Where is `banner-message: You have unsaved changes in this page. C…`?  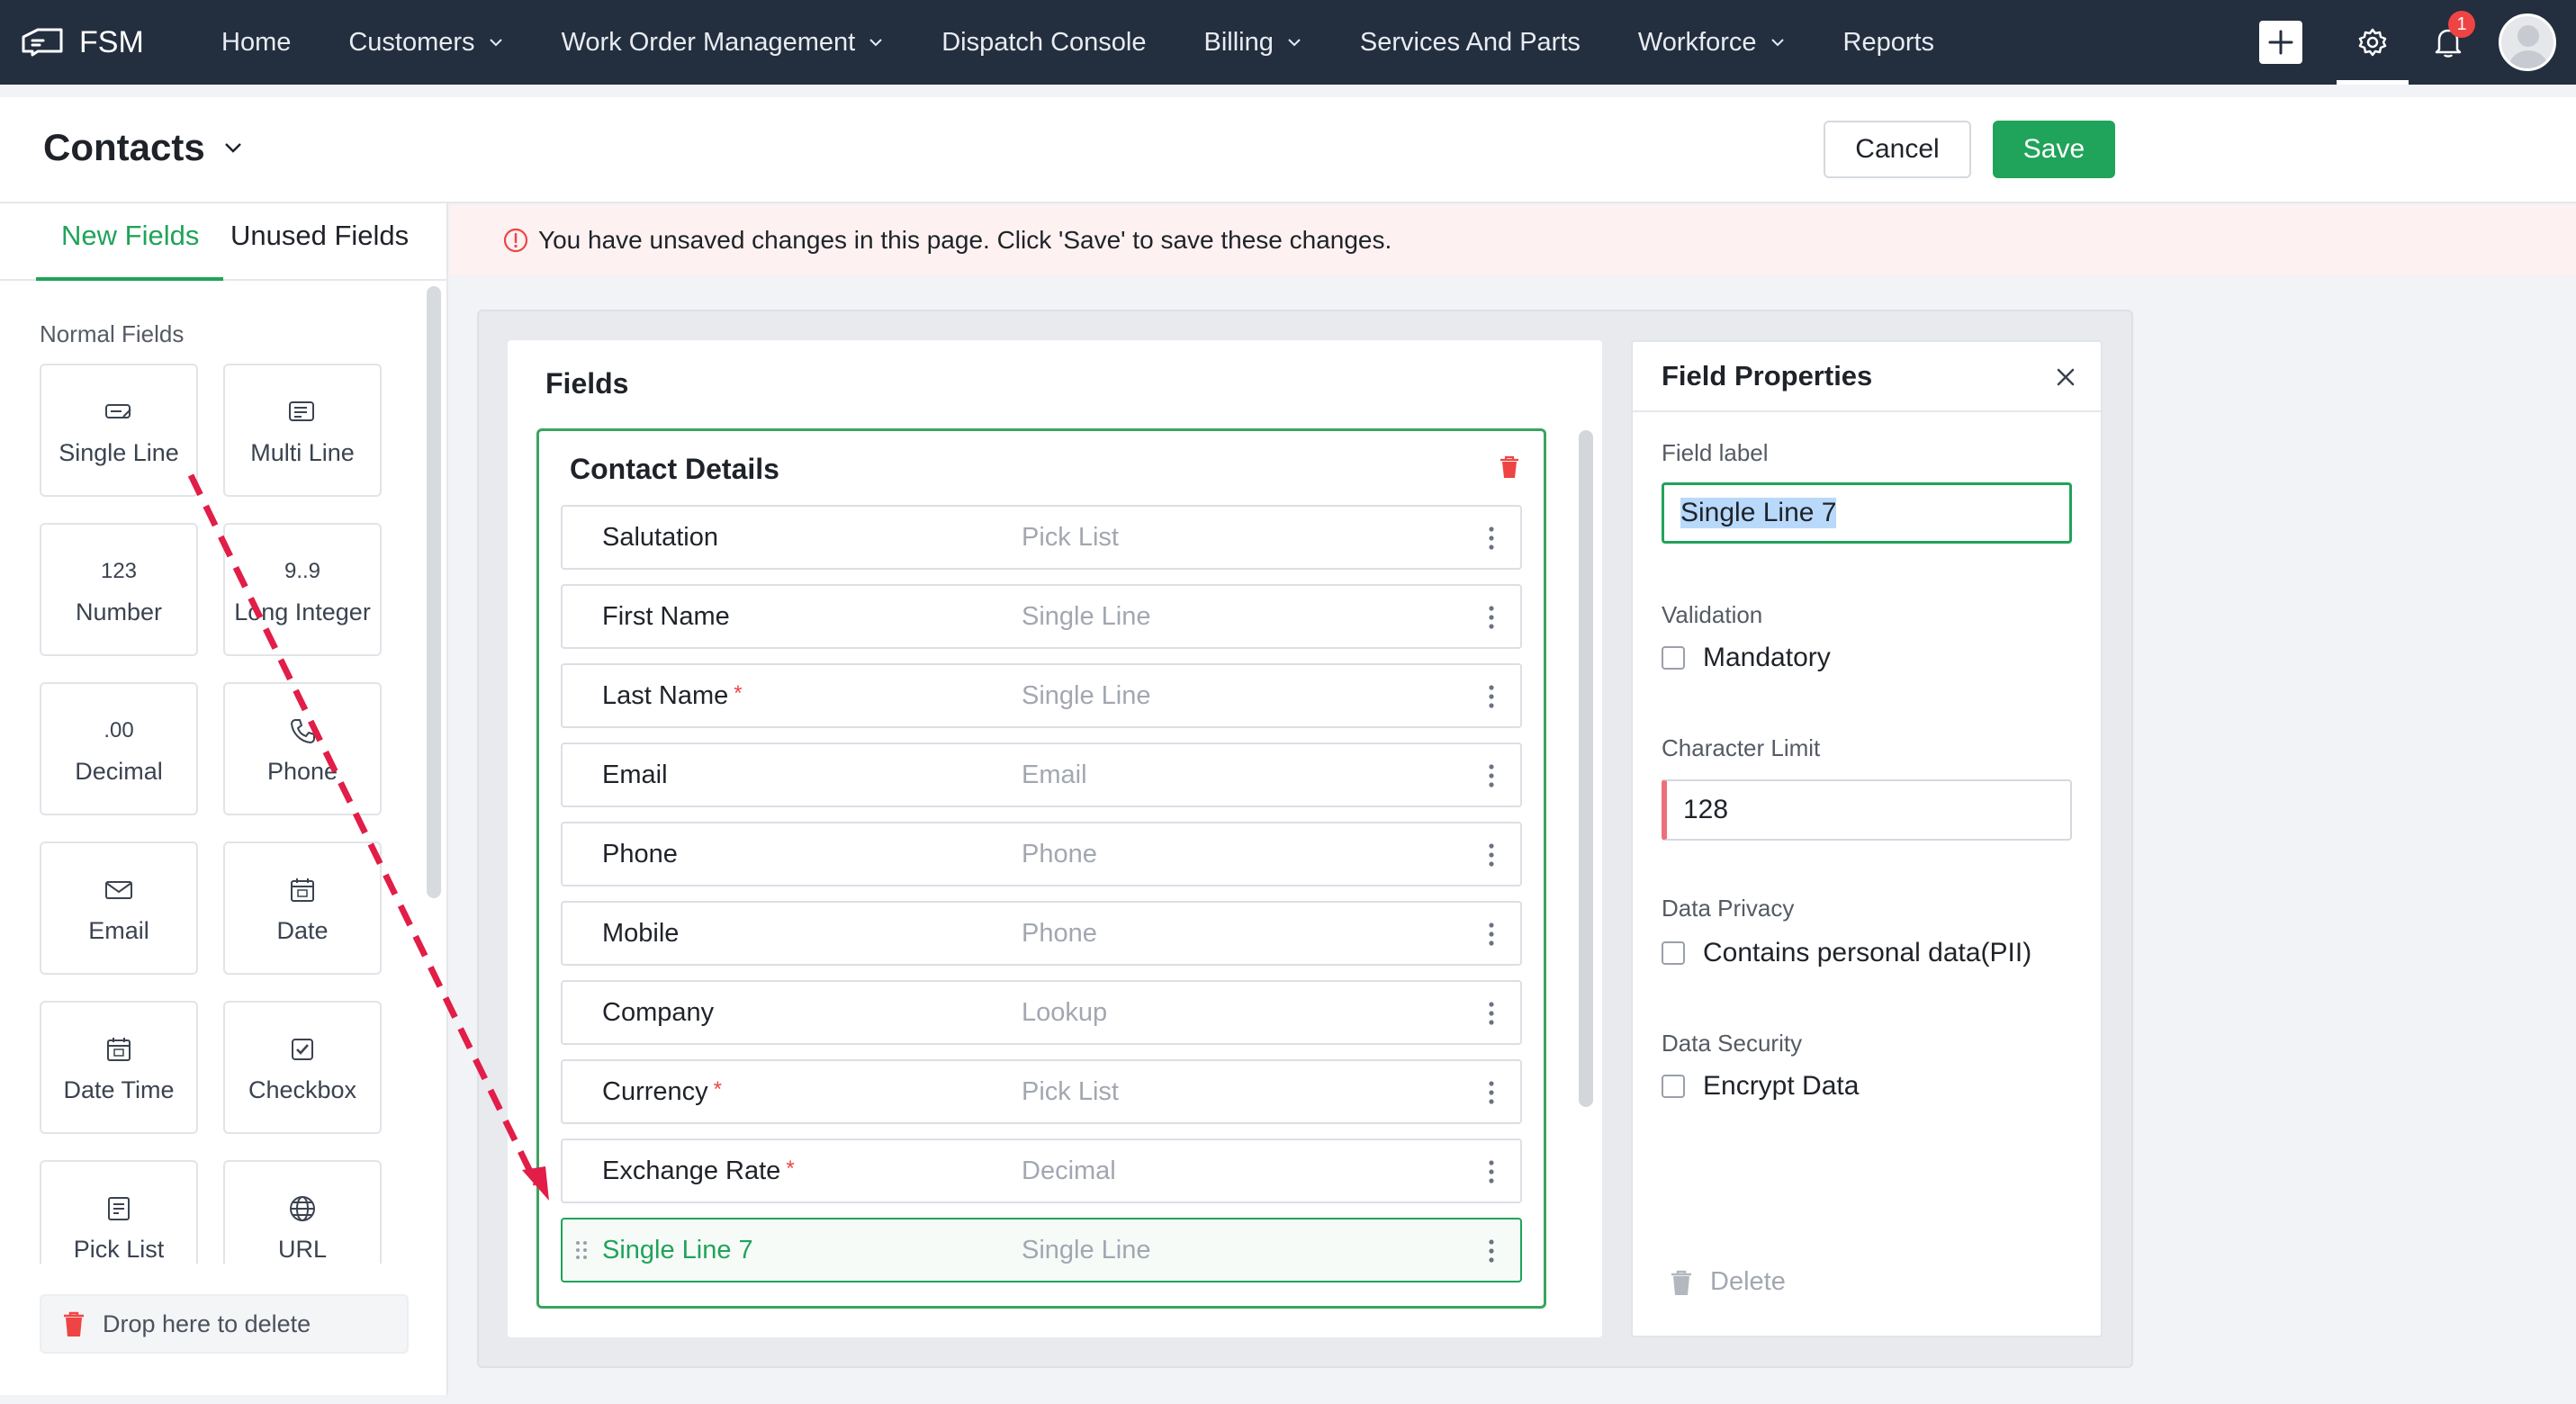 banner-message: You have unsaved changes in this page. C… is located at coordinates (965, 240).